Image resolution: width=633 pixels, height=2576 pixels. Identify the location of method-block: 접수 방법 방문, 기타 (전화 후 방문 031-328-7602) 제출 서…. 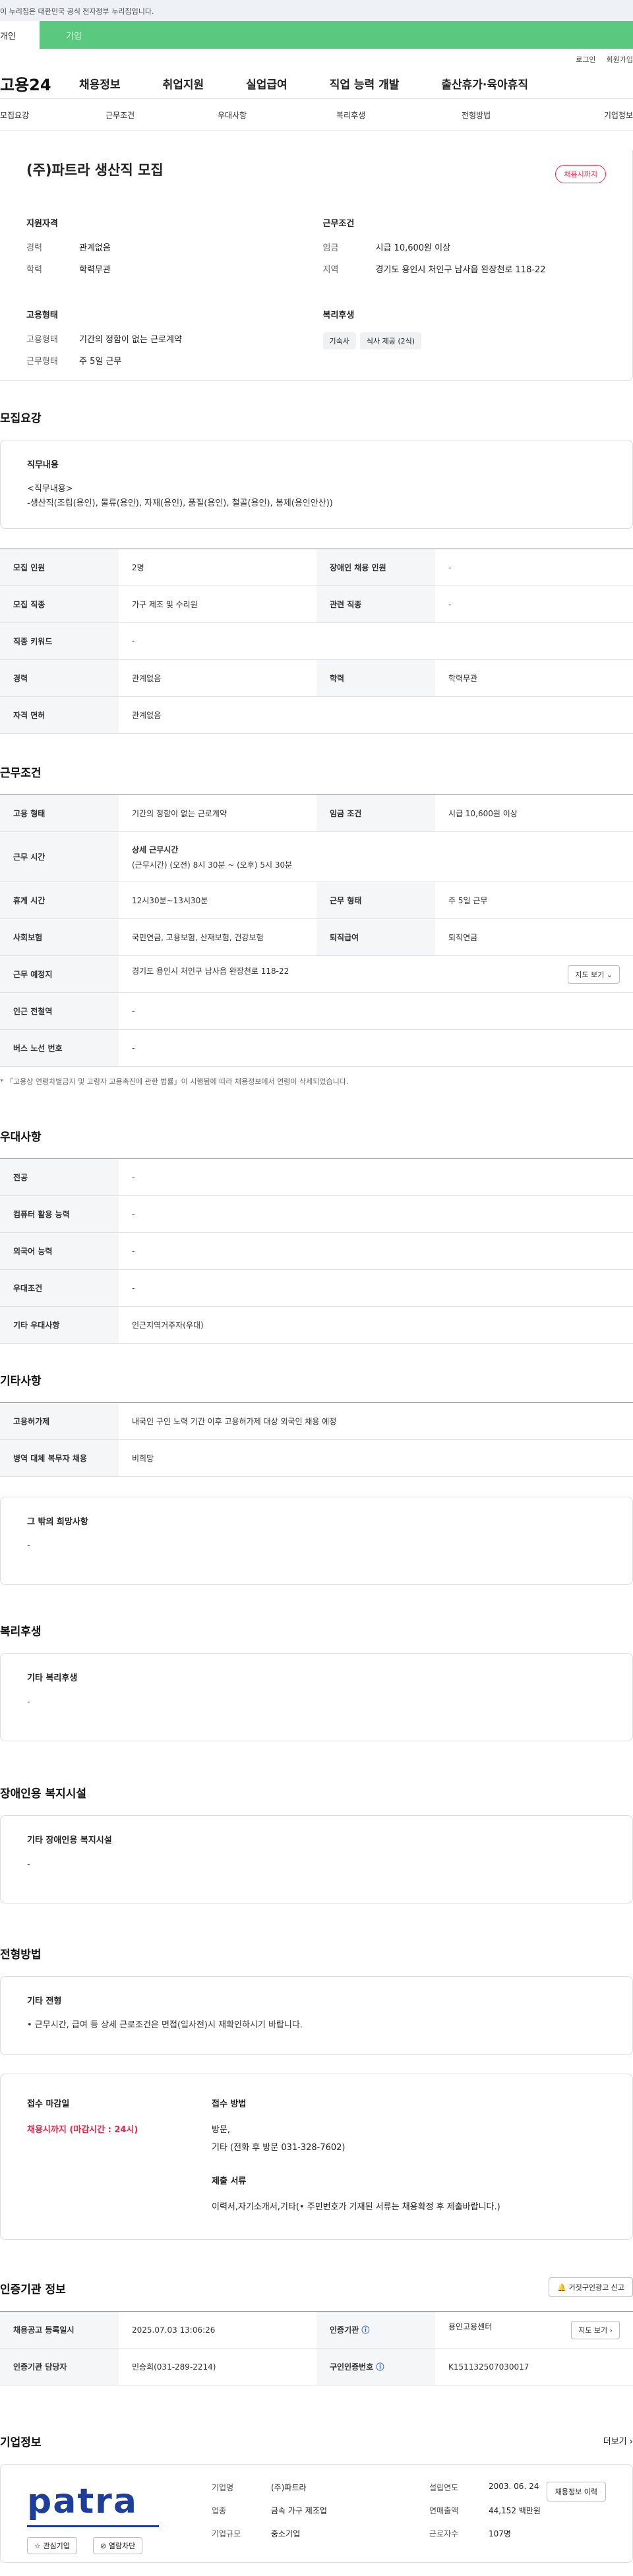
(356, 2154).